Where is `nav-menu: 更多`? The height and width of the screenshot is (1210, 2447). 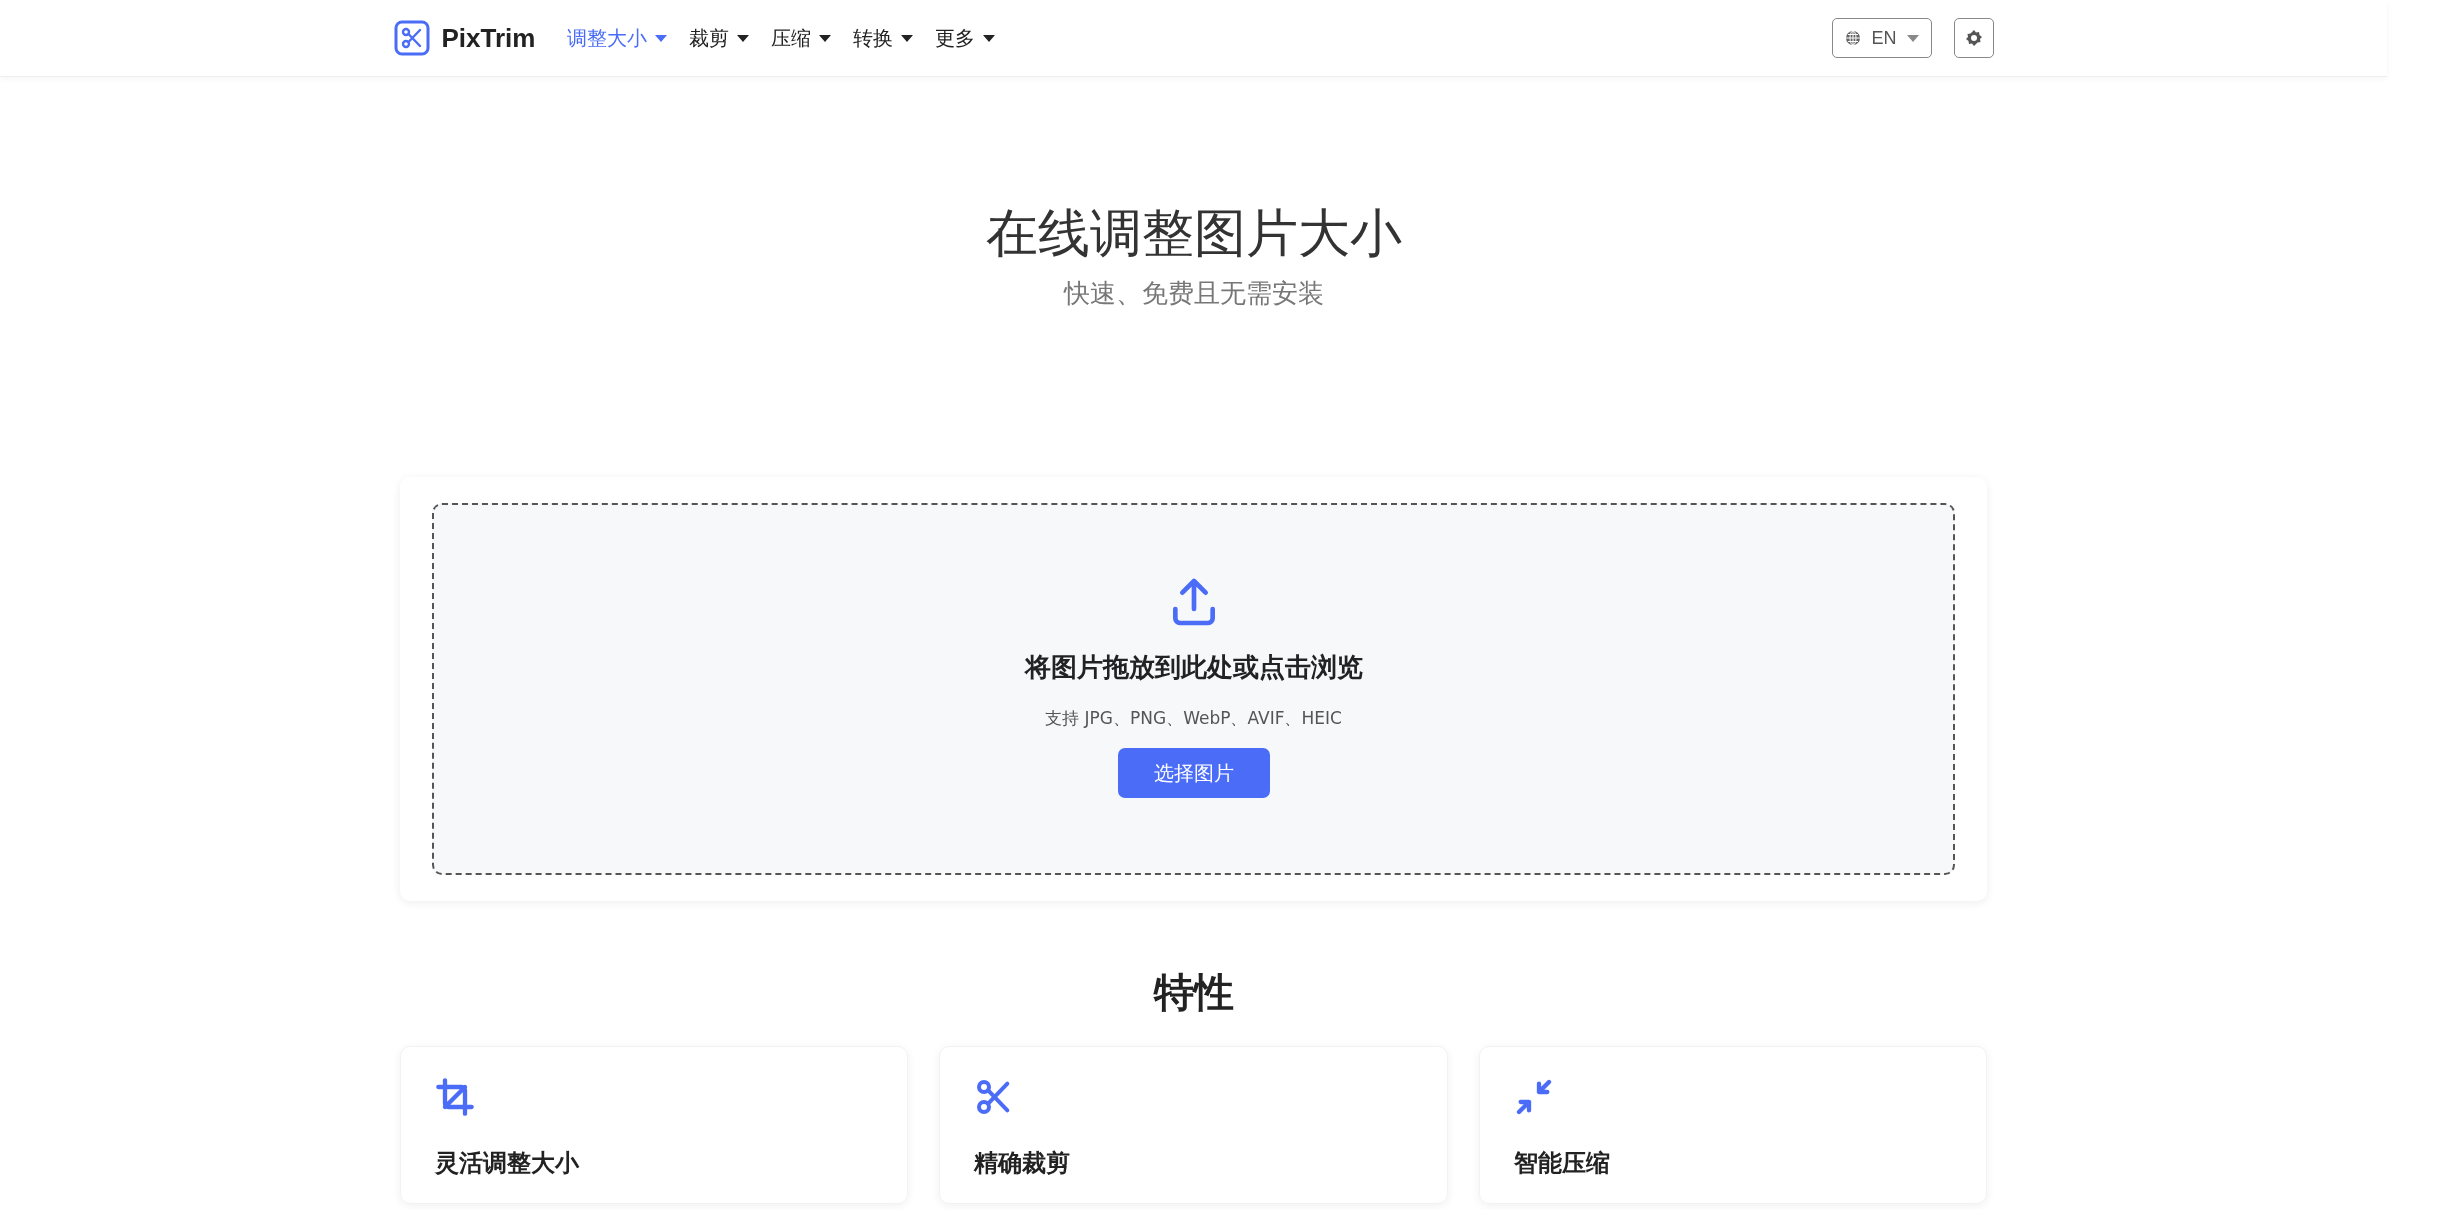
nav-menu: 更多 is located at coordinates (965, 38).